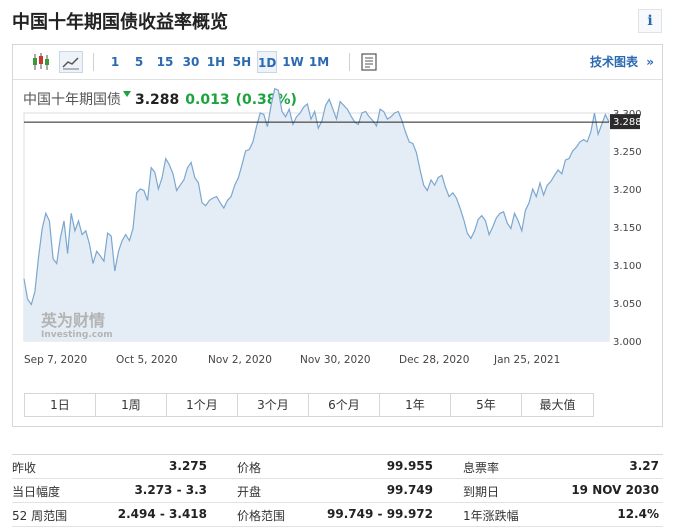 This screenshot has height=529, width=674. Describe the element at coordinates (638, 514) in the screenshot. I see `stat-value: 12.4%` at that location.